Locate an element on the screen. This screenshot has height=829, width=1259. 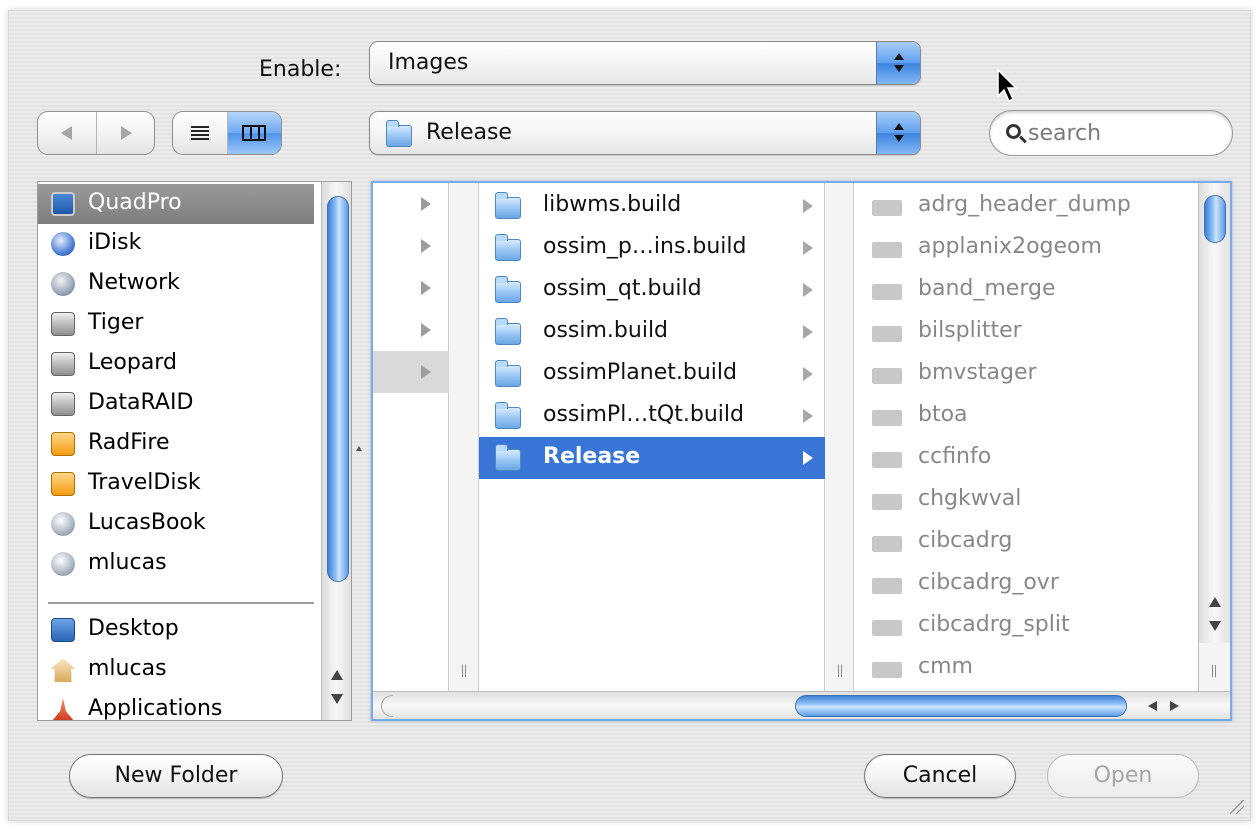
sidebar-item-label: TravelDisk is located at coordinates (144, 482).